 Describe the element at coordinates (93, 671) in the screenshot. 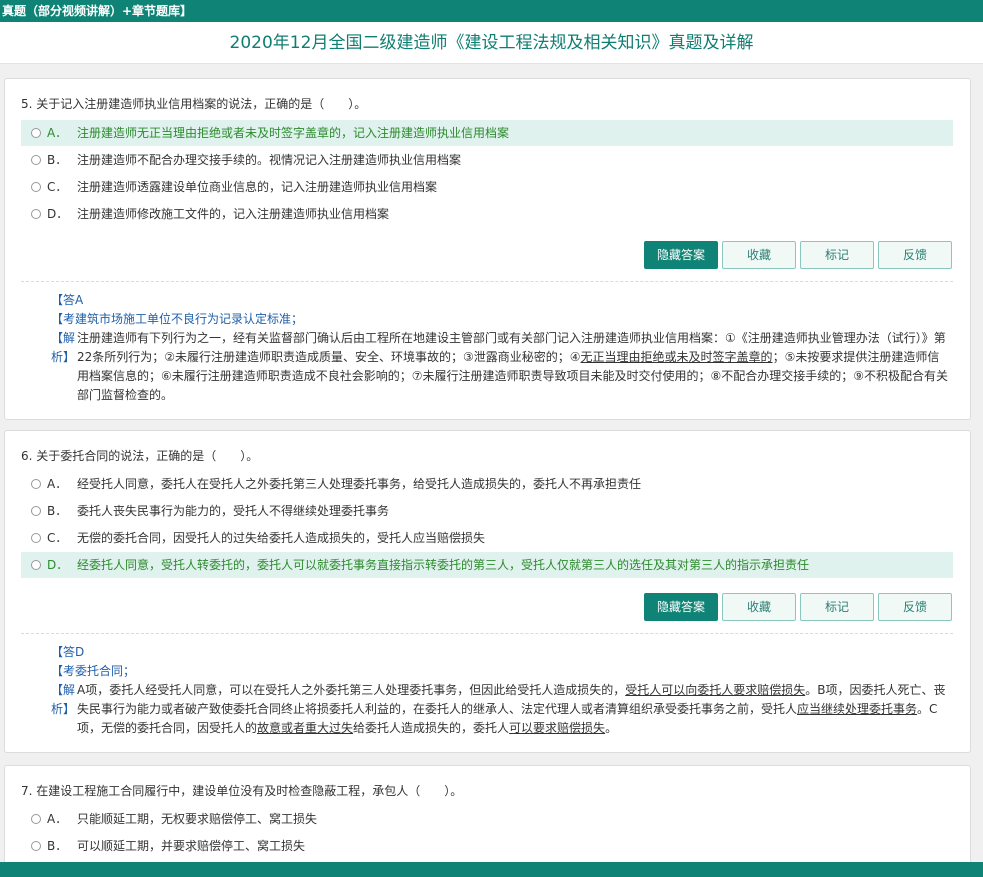

I see `knowledge-point: 【考委托合同；` at that location.